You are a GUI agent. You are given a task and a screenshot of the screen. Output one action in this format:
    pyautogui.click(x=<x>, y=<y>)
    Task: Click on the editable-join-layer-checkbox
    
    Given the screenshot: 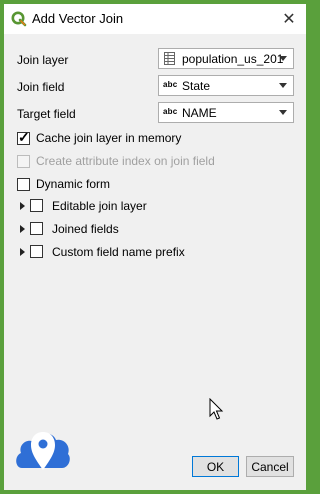 What is the action you would take?
    pyautogui.click(x=36, y=205)
    